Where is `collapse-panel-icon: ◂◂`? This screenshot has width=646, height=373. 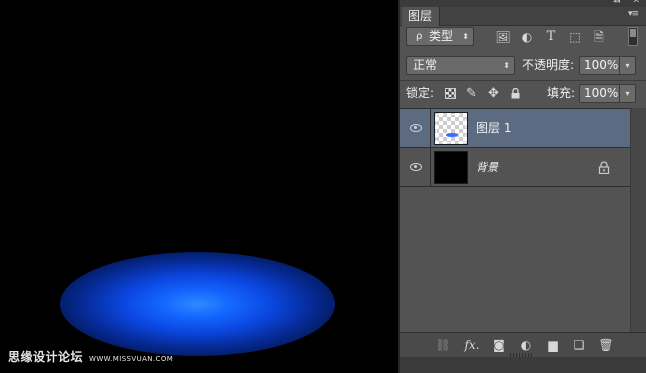
collapse-panel-icon: ◂◂ is located at coordinates (616, 2).